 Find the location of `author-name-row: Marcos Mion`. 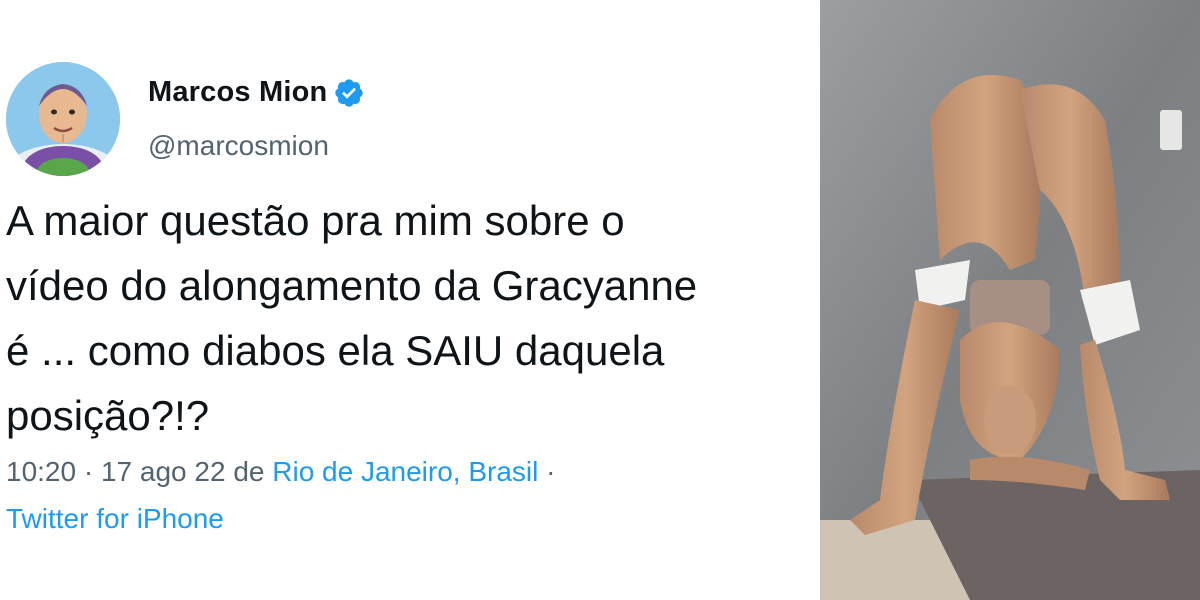

author-name-row: Marcos Mion is located at coordinates (256, 92).